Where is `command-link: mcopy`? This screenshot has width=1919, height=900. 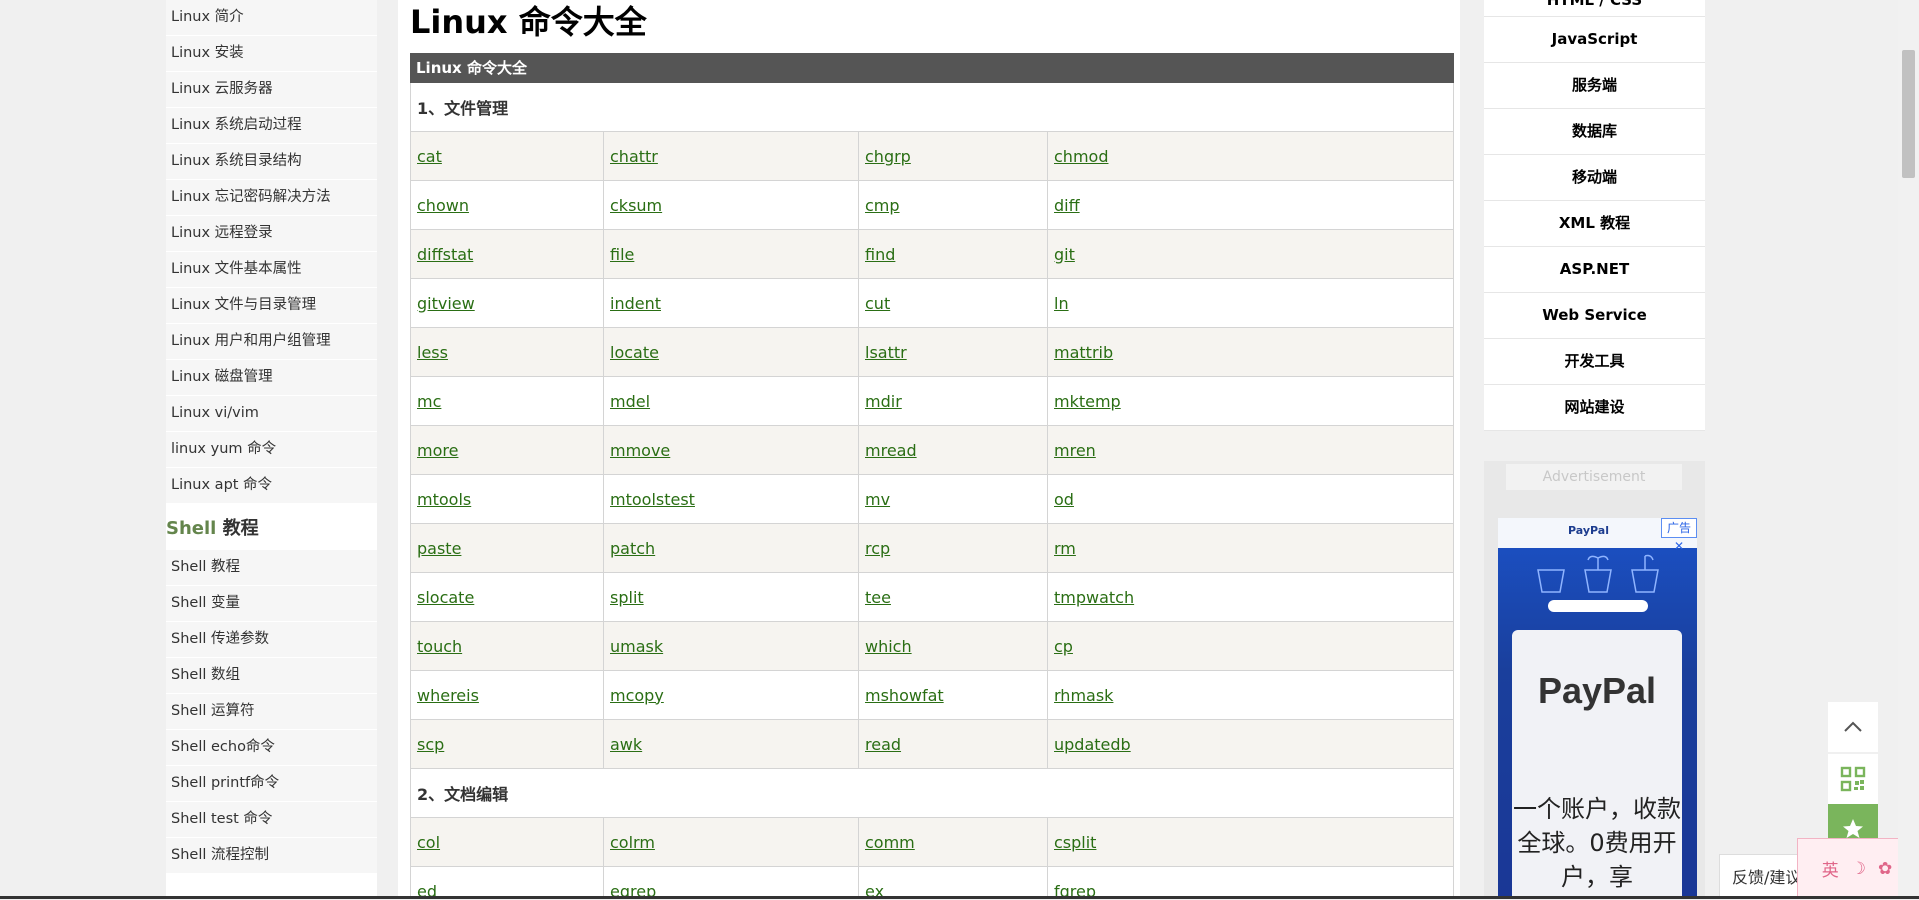 command-link: mcopy is located at coordinates (637, 695).